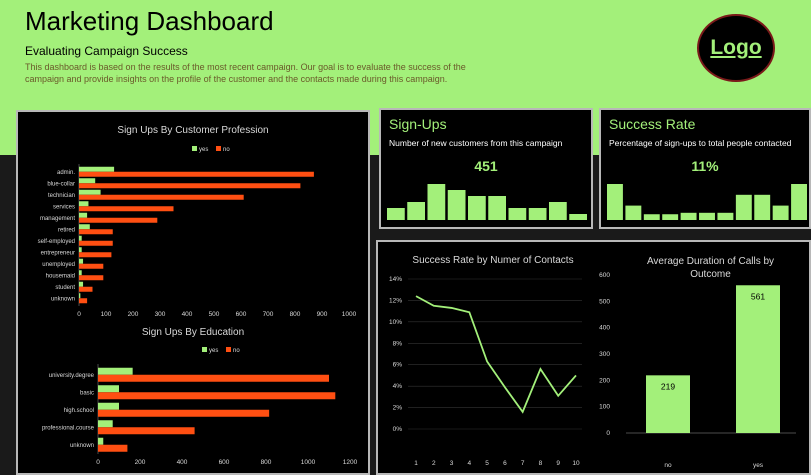 The height and width of the screenshot is (475, 811). I want to click on category-label: high.school, so click(79, 411).